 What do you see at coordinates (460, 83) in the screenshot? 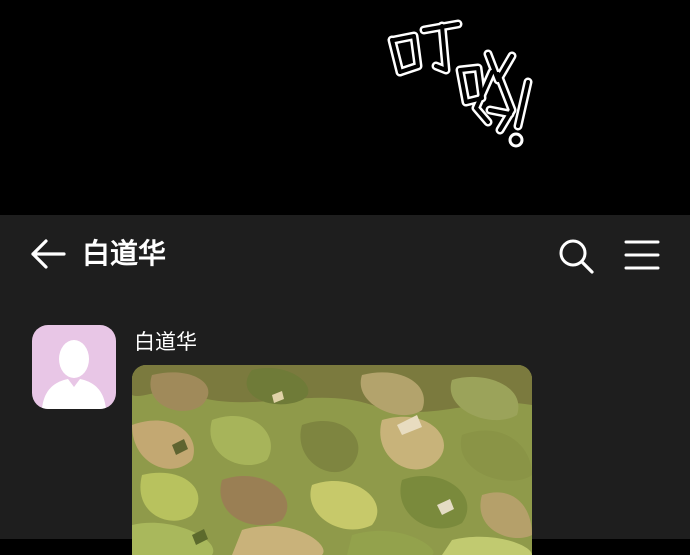
I see `sound-effect-lettering` at bounding box center [460, 83].